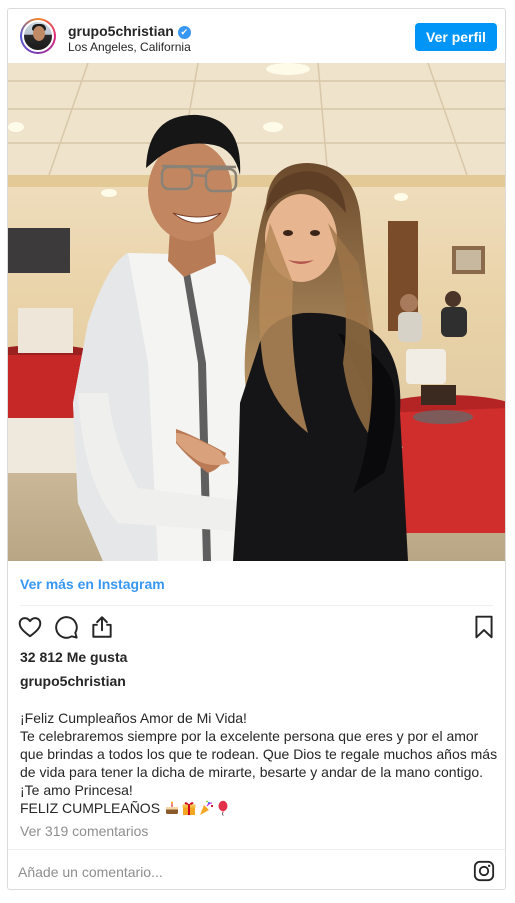 The height and width of the screenshot is (903, 515). Describe the element at coordinates (92, 584) in the screenshot. I see `view-more-instagram-link: Ver más en Instagram` at that location.